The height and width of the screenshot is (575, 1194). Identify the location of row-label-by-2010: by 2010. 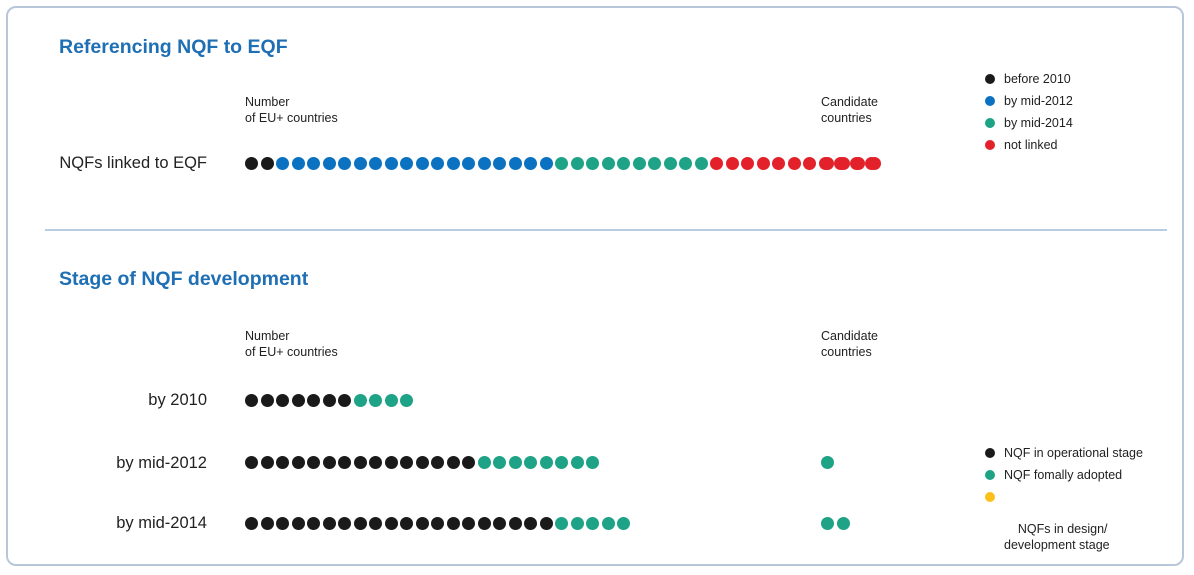
(177, 400).